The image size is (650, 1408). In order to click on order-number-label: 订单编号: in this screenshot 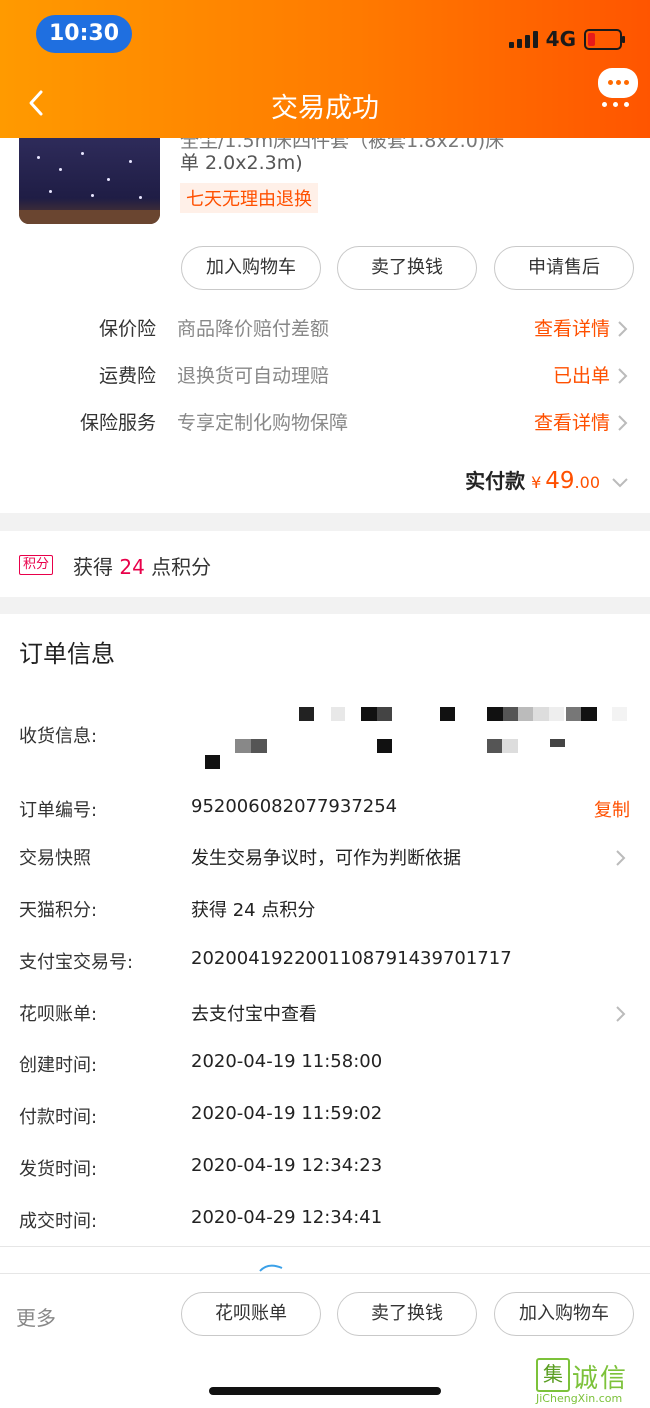, I will do `click(58, 810)`.